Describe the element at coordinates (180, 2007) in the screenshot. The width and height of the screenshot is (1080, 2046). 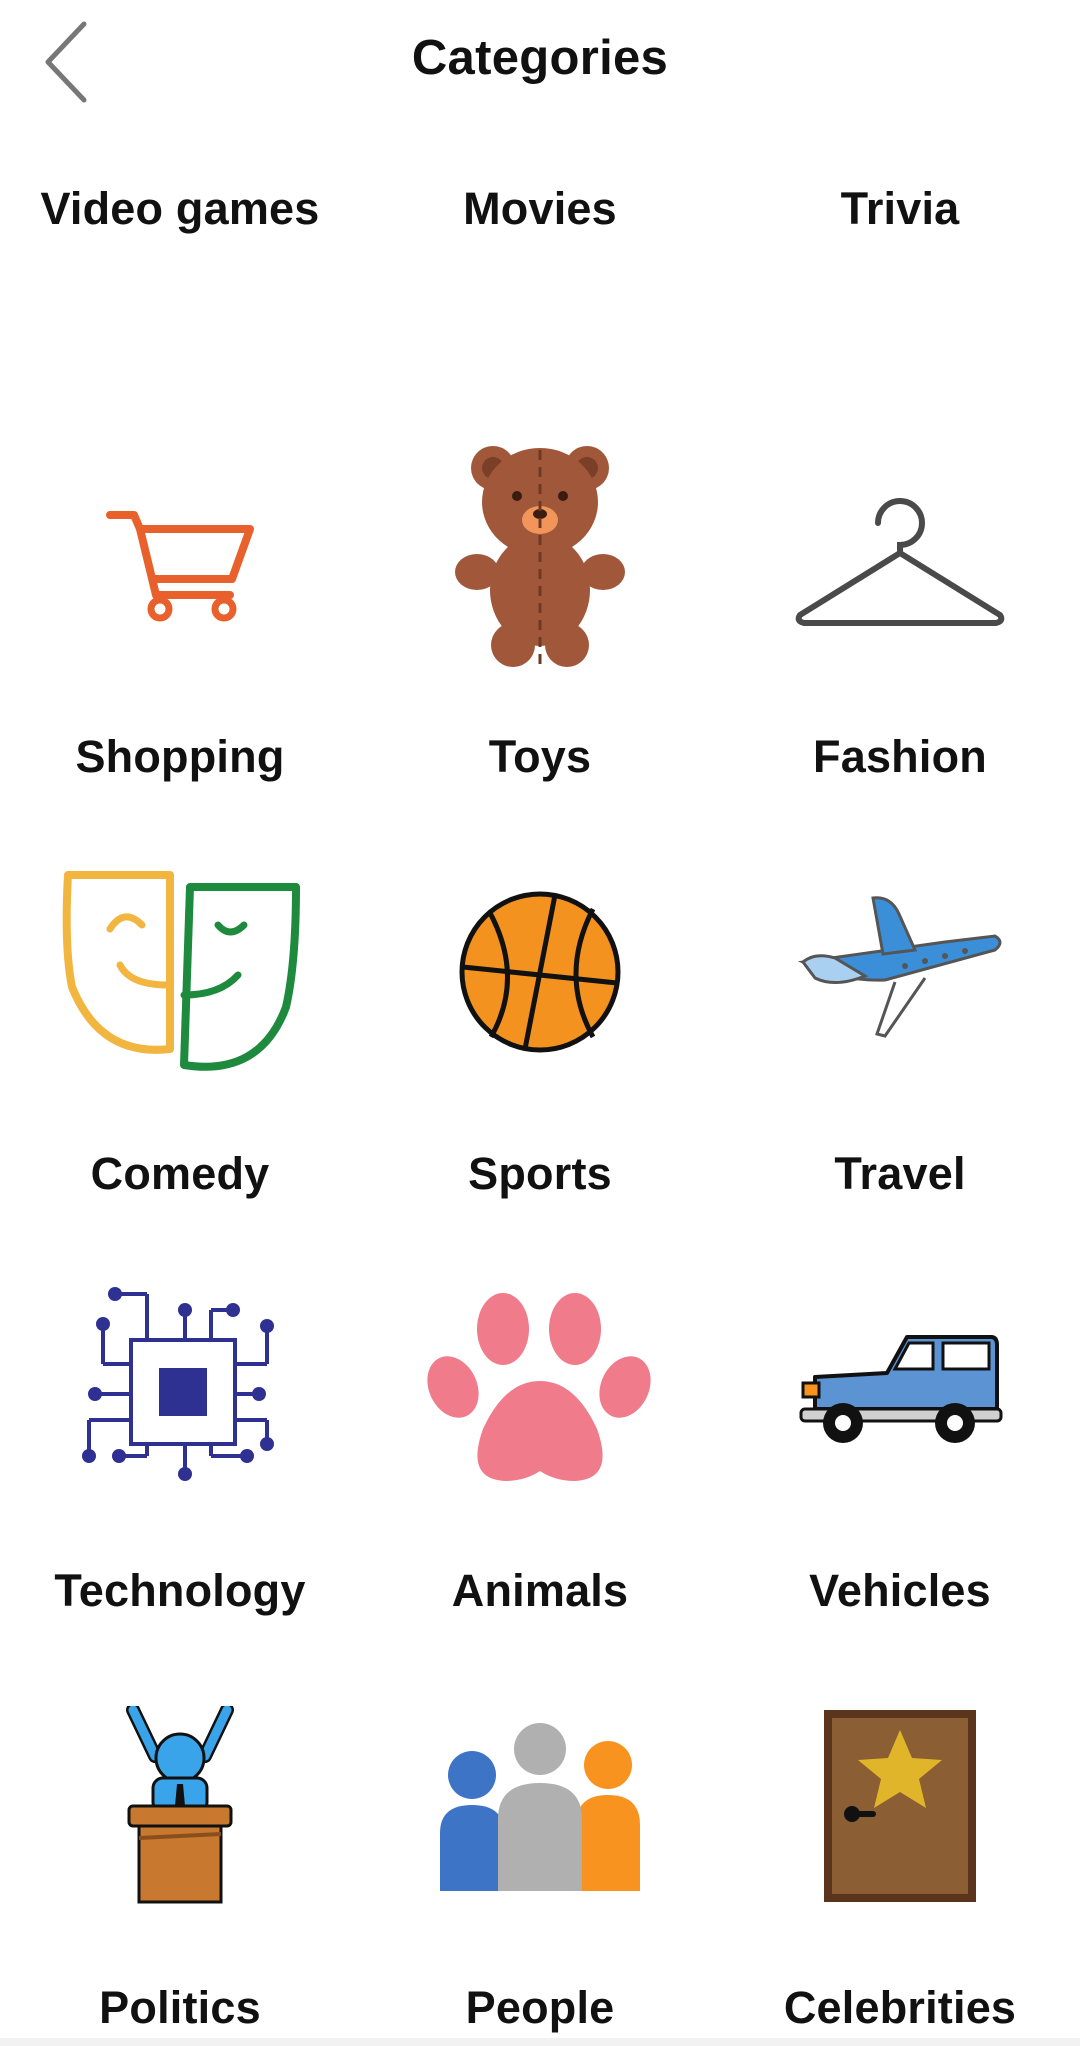
I see `category-label: Politics` at that location.